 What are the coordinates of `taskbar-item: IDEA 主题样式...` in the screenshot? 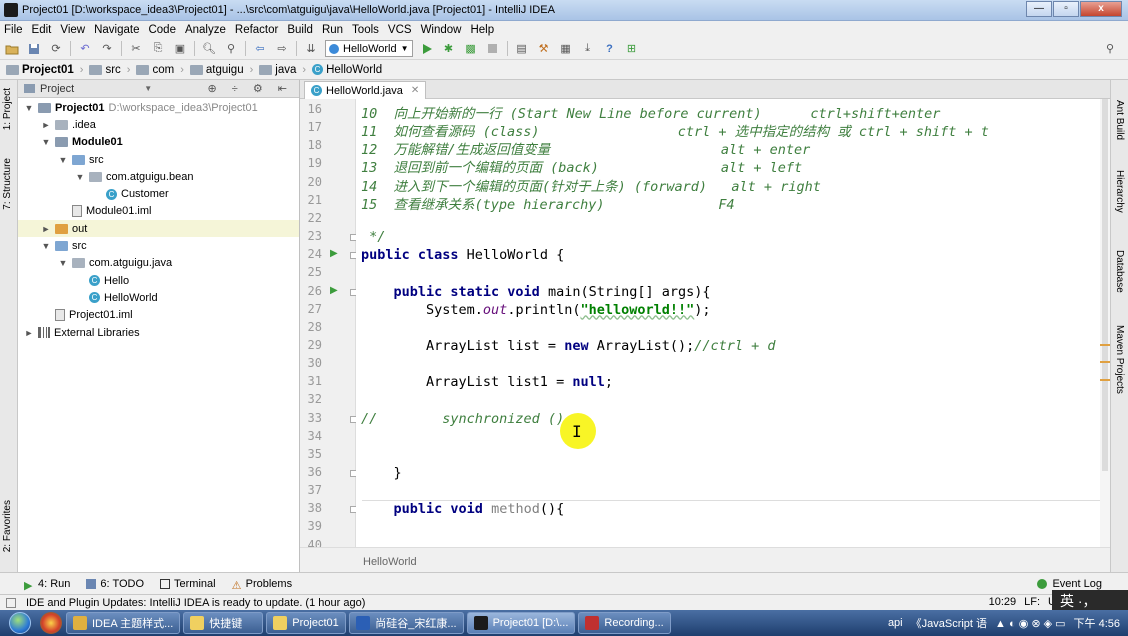 It's located at (123, 623).